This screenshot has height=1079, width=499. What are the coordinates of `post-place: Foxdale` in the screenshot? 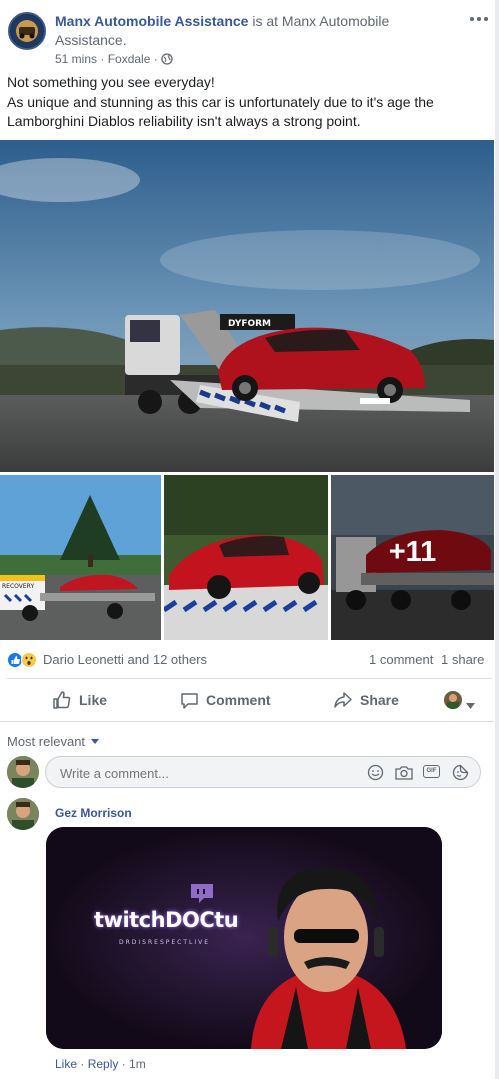 It's located at (129, 59).